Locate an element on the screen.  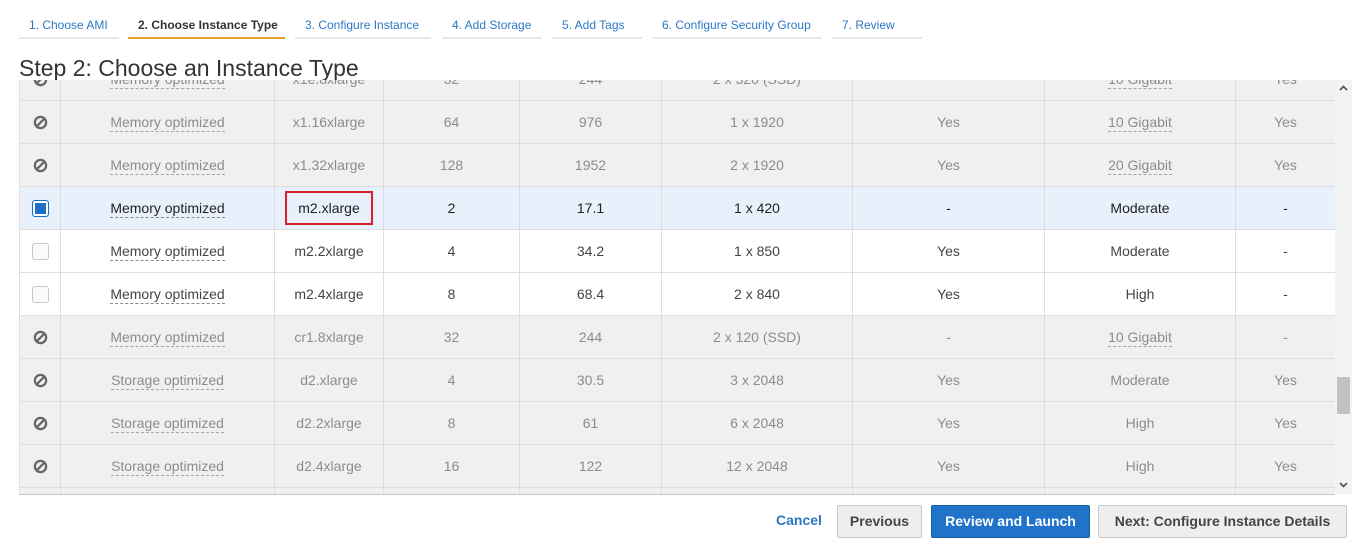
scroll-thumb is located at coordinates (1343, 395).